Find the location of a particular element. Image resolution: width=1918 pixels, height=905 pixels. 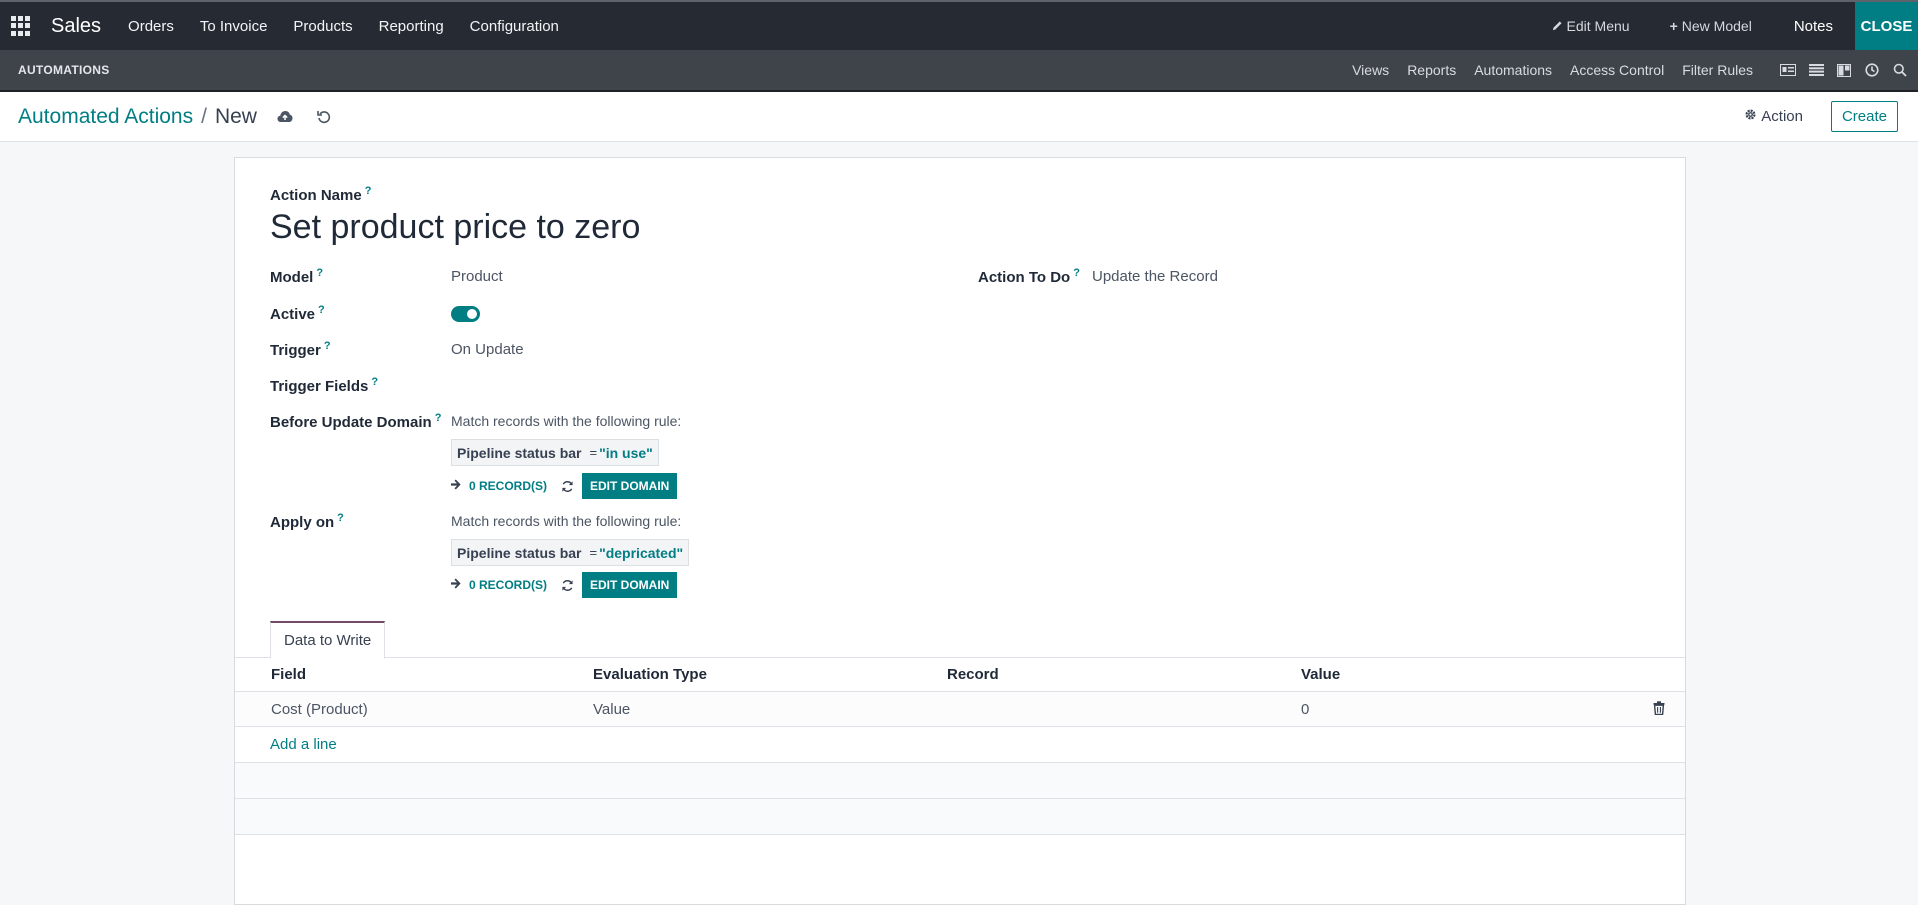

menu-item-reporting: Reporting is located at coordinates (411, 26).